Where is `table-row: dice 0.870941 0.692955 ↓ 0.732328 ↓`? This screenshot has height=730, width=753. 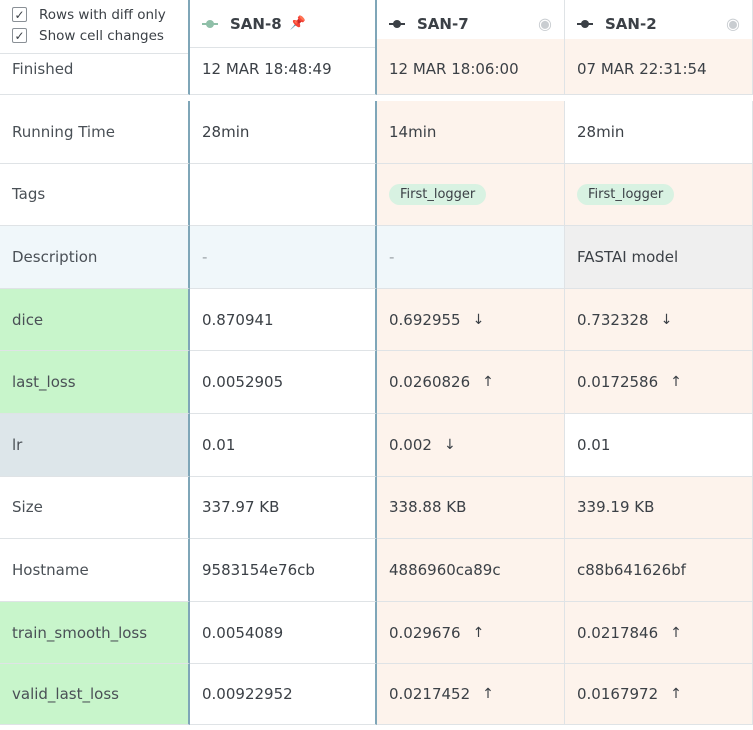 table-row: dice 0.870941 0.692955 ↓ 0.732328 ↓ is located at coordinates (376, 320).